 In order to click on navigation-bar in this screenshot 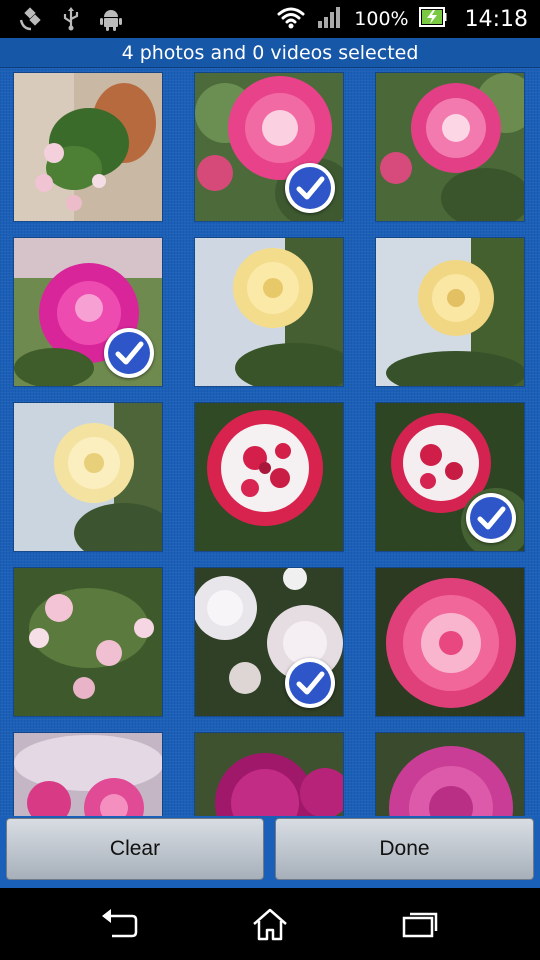, I will do `click(270, 924)`.